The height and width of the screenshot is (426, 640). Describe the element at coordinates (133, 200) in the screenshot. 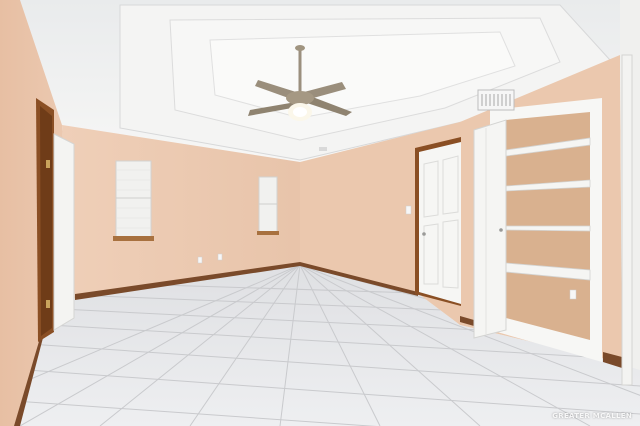

I see `window-left` at that location.